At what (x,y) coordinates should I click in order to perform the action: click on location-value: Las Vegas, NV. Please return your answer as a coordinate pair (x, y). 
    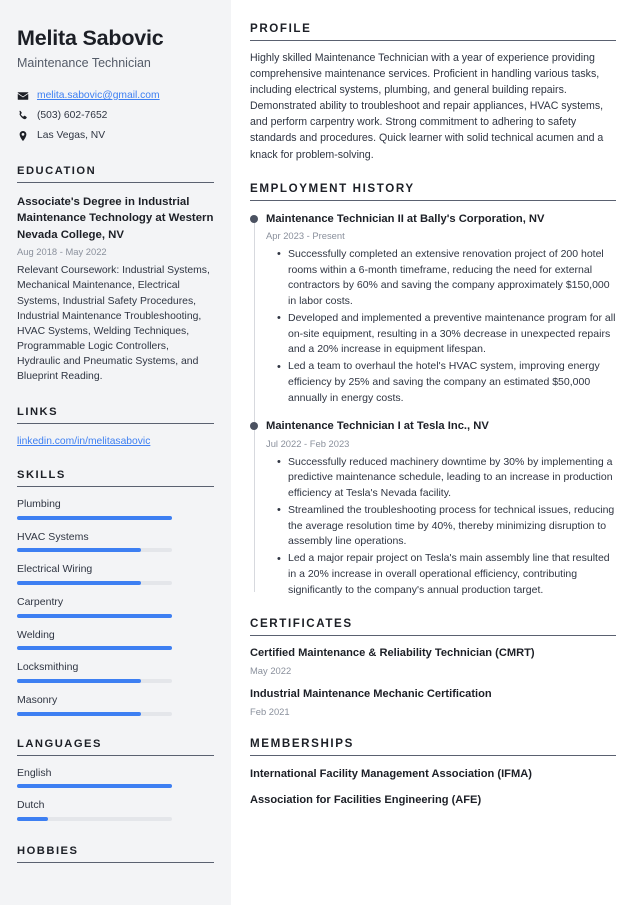
    Looking at the image, I should click on (71, 135).